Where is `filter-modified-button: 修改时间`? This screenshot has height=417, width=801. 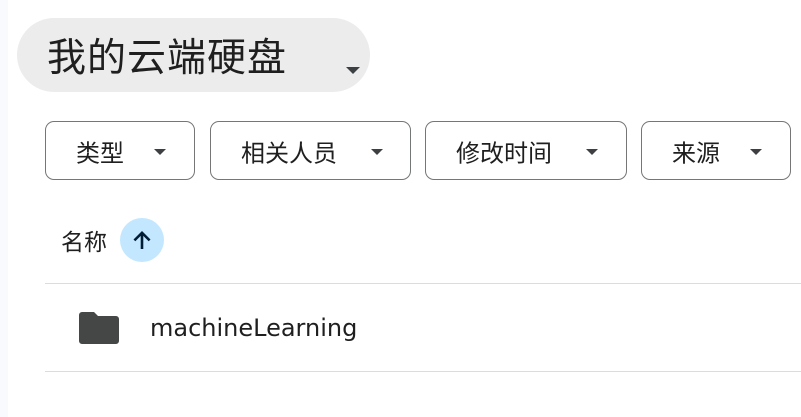 filter-modified-button: 修改时间 is located at coordinates (526, 150).